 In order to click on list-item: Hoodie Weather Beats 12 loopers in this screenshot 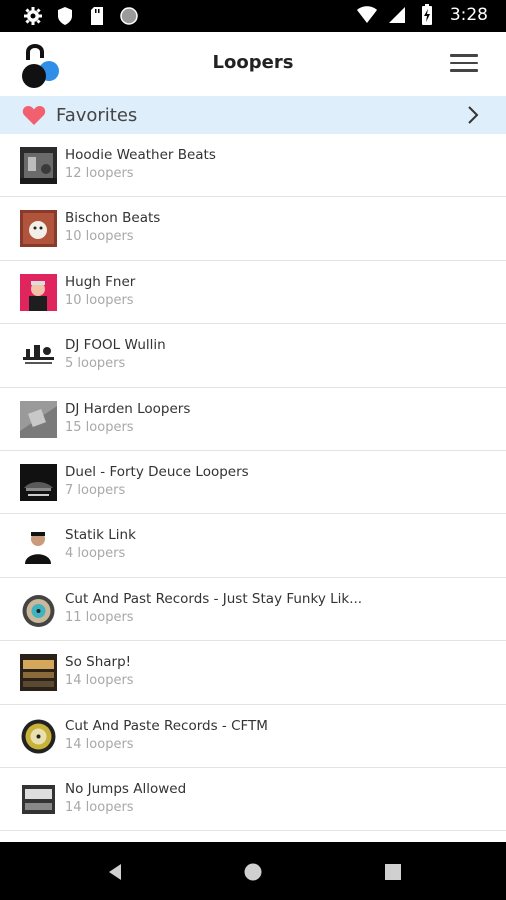, I will do `click(253, 166)`.